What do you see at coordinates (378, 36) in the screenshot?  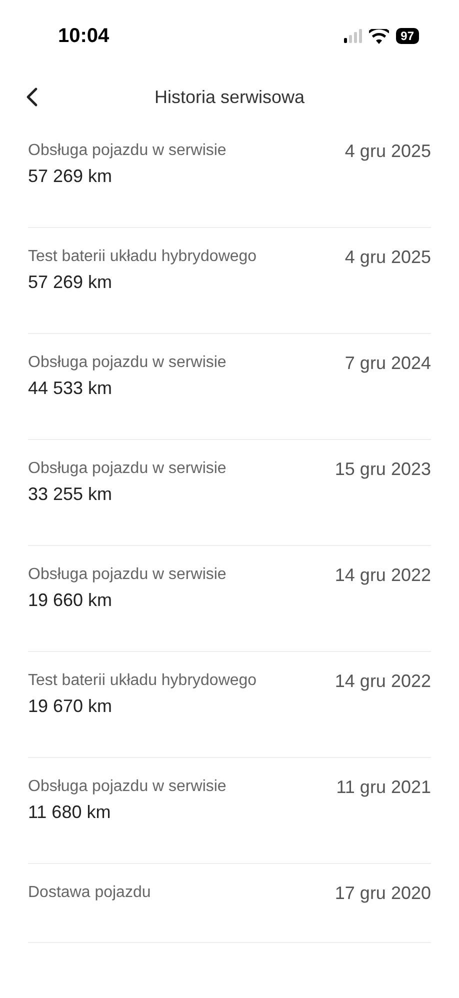 I see `wifi-icon` at bounding box center [378, 36].